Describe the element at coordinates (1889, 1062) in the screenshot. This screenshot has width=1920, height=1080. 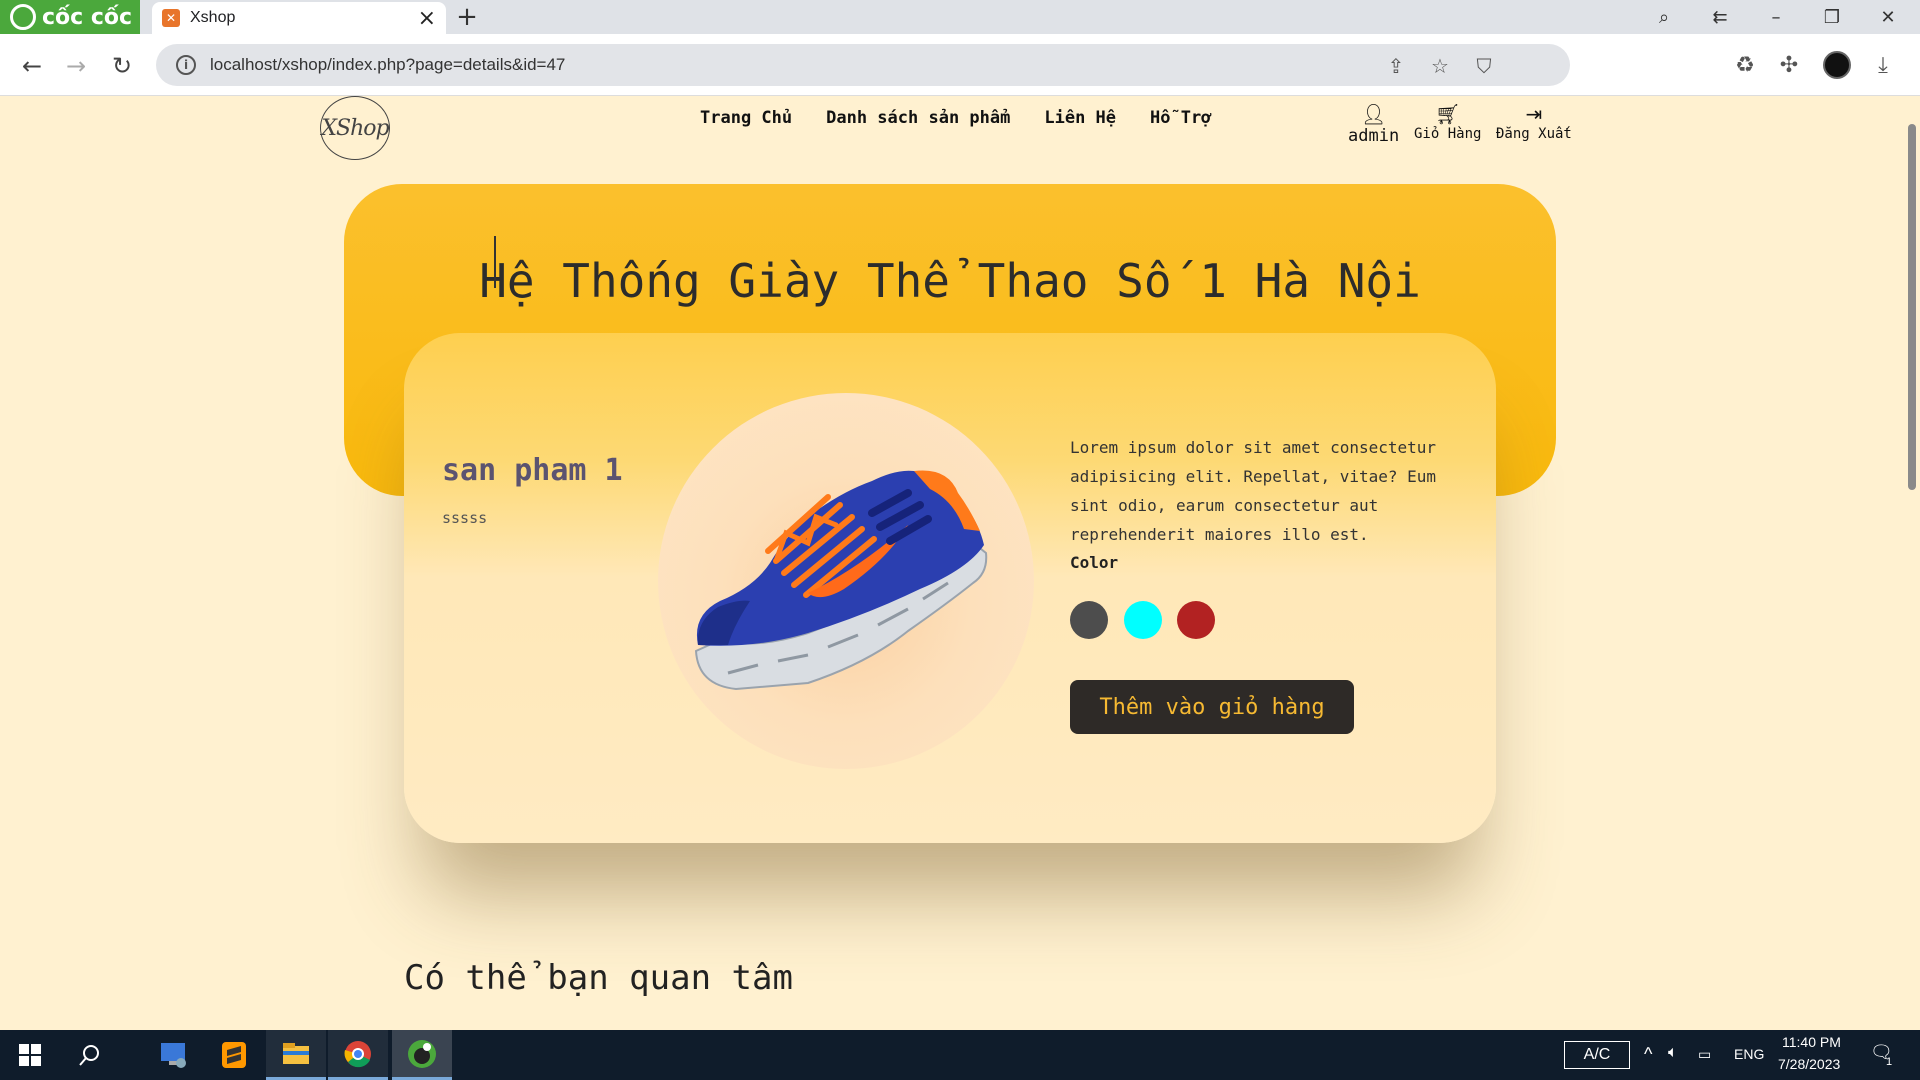
I see `notification-count: 1` at that location.